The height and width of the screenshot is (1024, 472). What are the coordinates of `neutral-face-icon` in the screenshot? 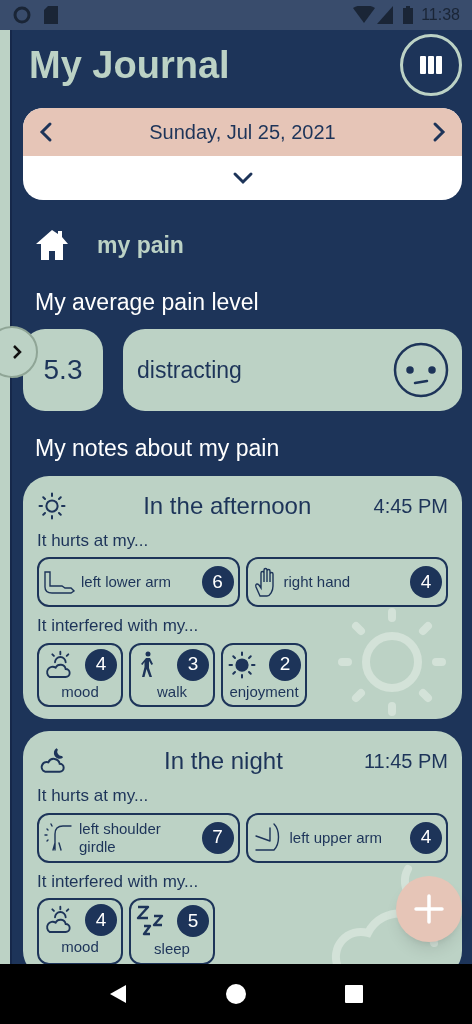 It's located at (421, 370).